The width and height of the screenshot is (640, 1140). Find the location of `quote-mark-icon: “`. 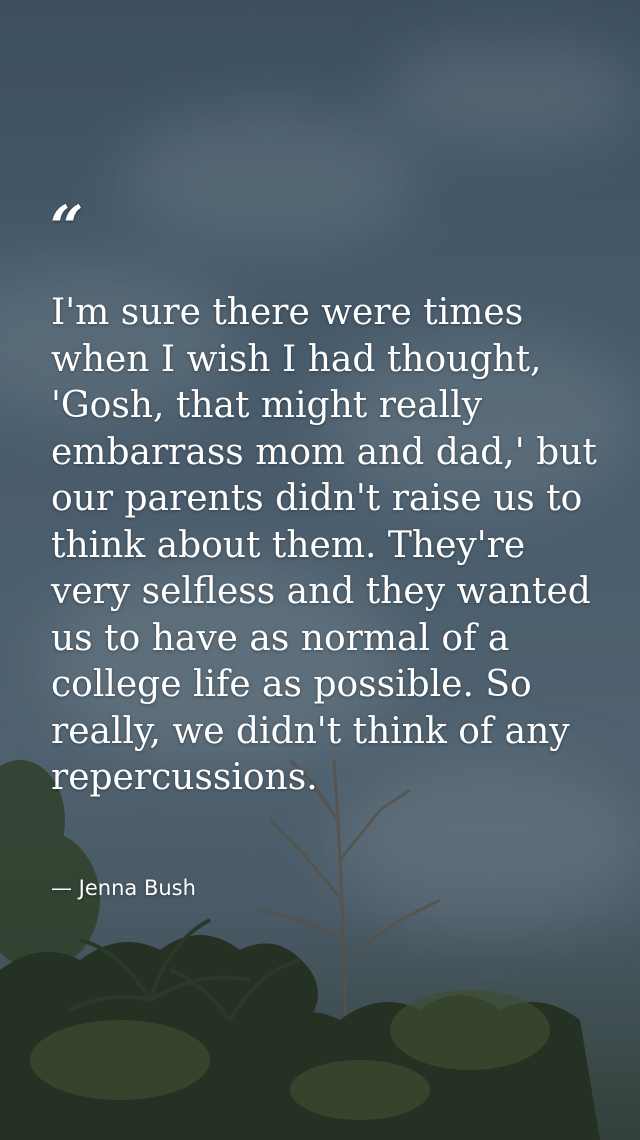

quote-mark-icon: “ is located at coordinates (67, 227).